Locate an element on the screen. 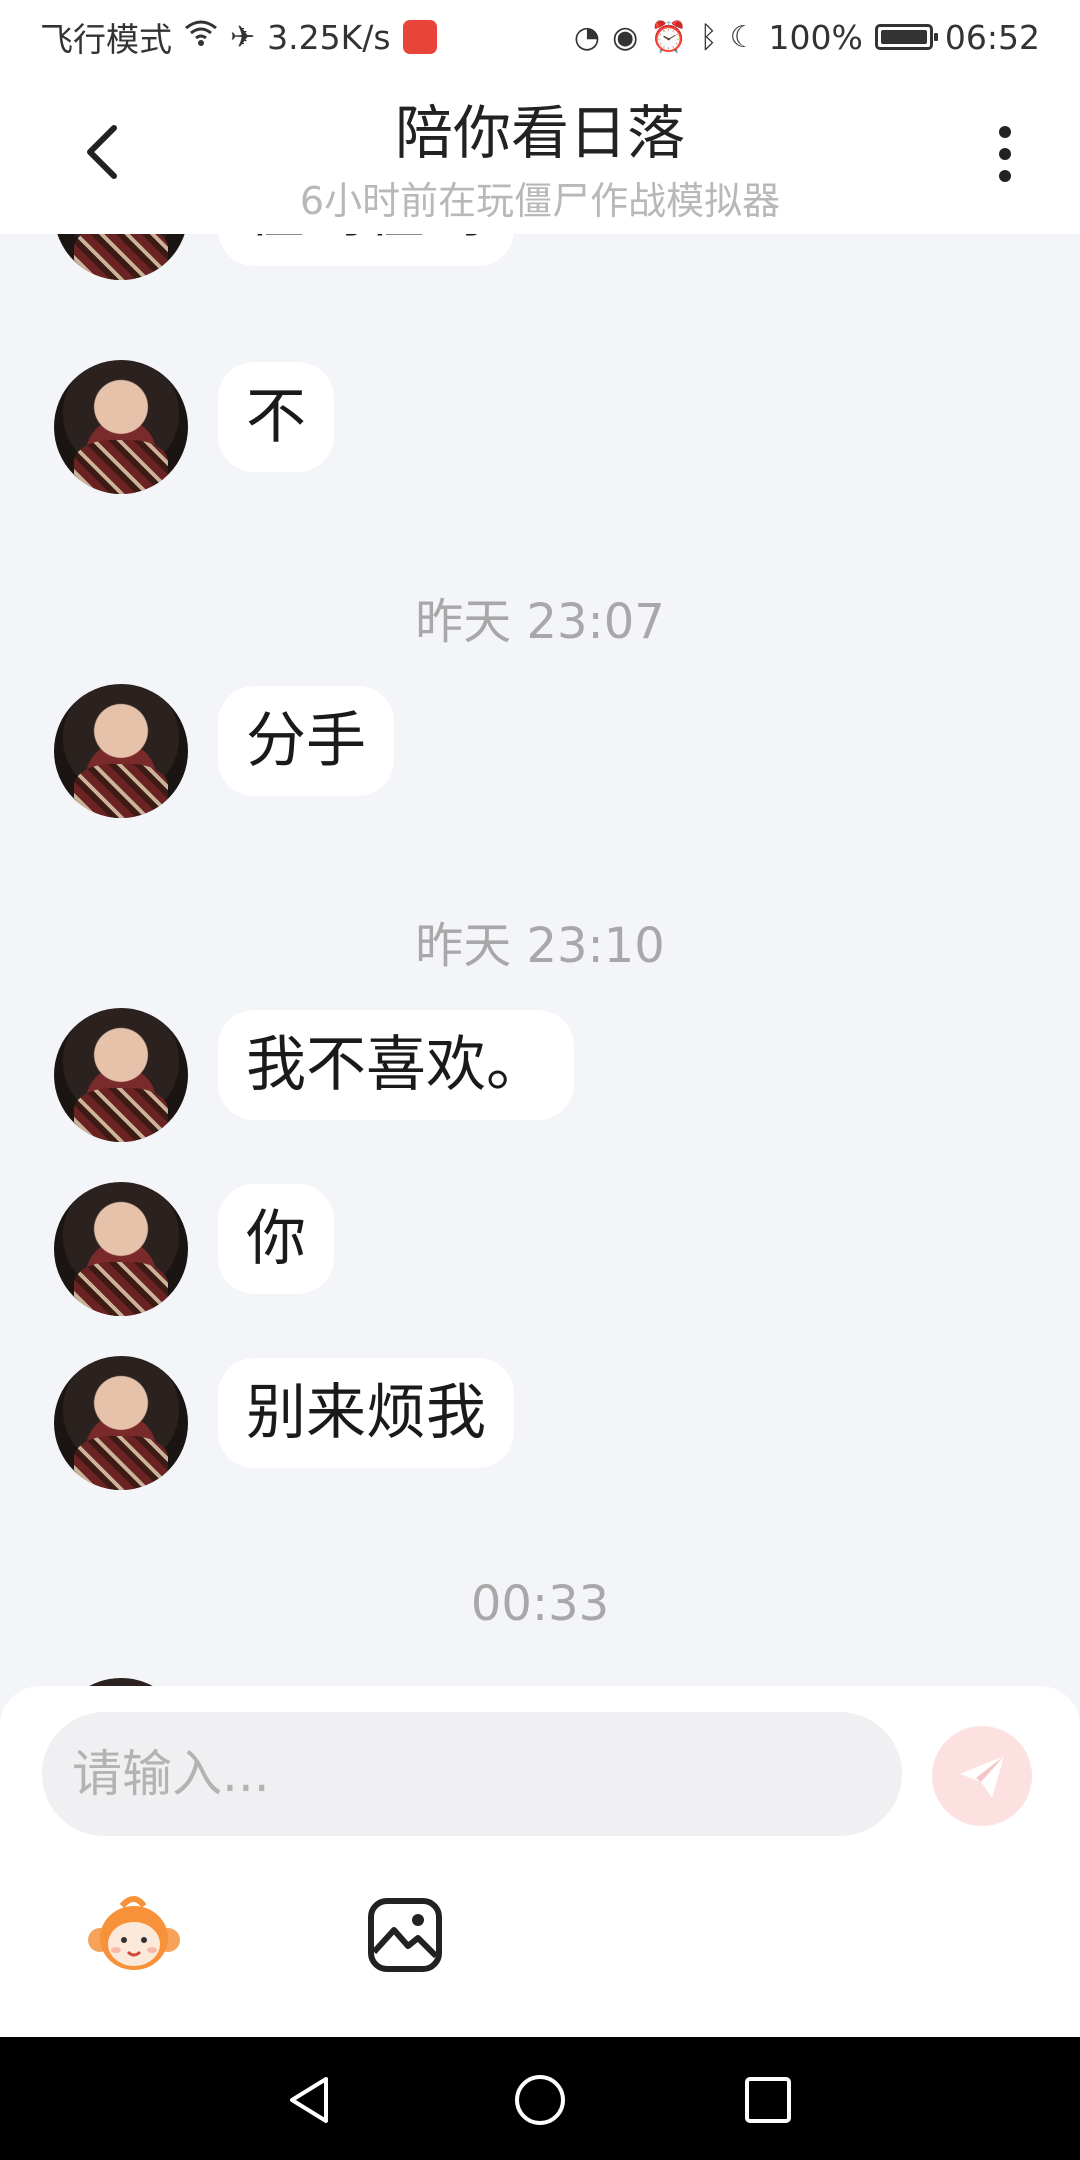  bluetooth-icon: ᛒ is located at coordinates (708, 37).